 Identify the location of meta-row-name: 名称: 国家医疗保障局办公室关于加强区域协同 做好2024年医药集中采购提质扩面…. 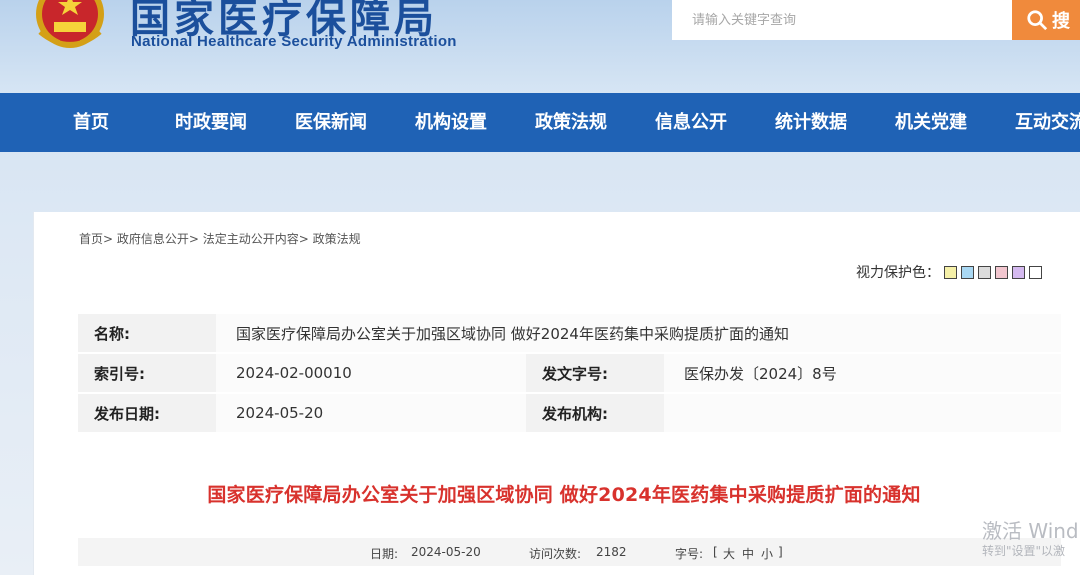
(569, 333).